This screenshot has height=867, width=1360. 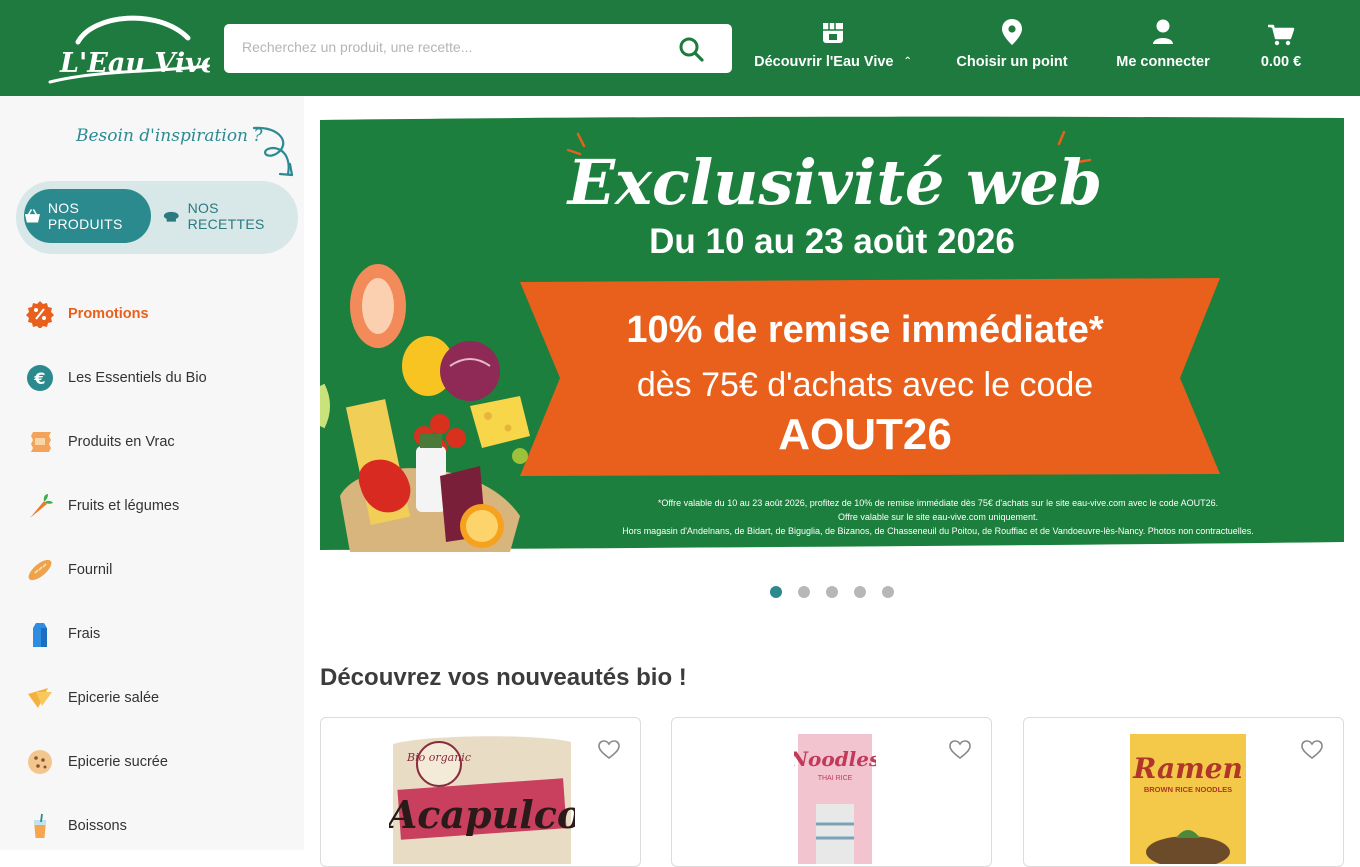 I want to click on site-logo: L'Eau Vive, so click(x=133, y=48).